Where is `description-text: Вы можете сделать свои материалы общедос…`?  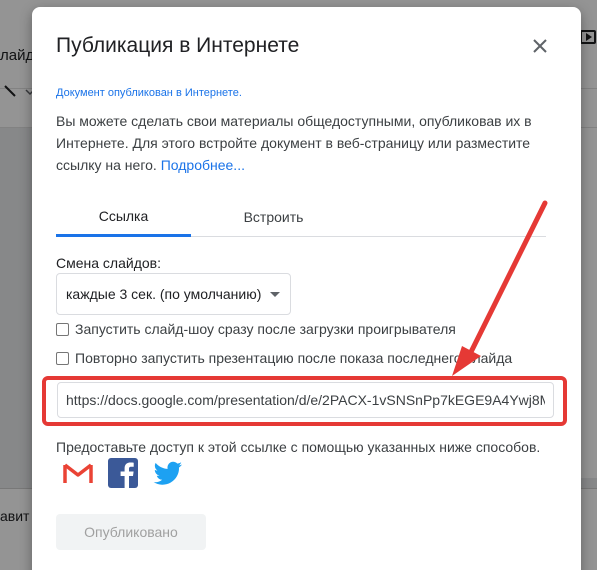
description-text: Вы можете сделать свои материалы общедос… is located at coordinates (294, 143).